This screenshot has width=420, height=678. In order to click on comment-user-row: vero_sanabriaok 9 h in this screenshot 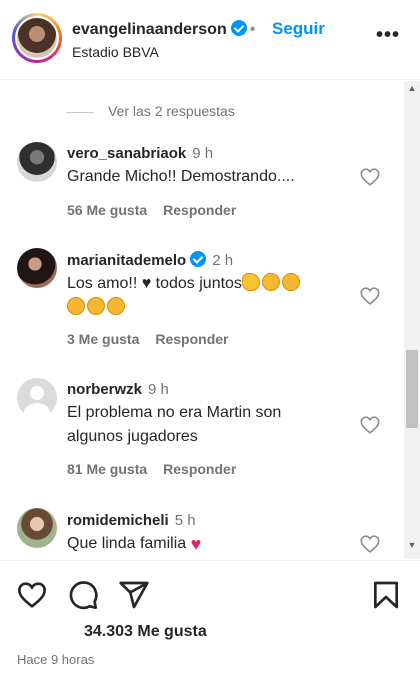, I will do `click(140, 153)`.